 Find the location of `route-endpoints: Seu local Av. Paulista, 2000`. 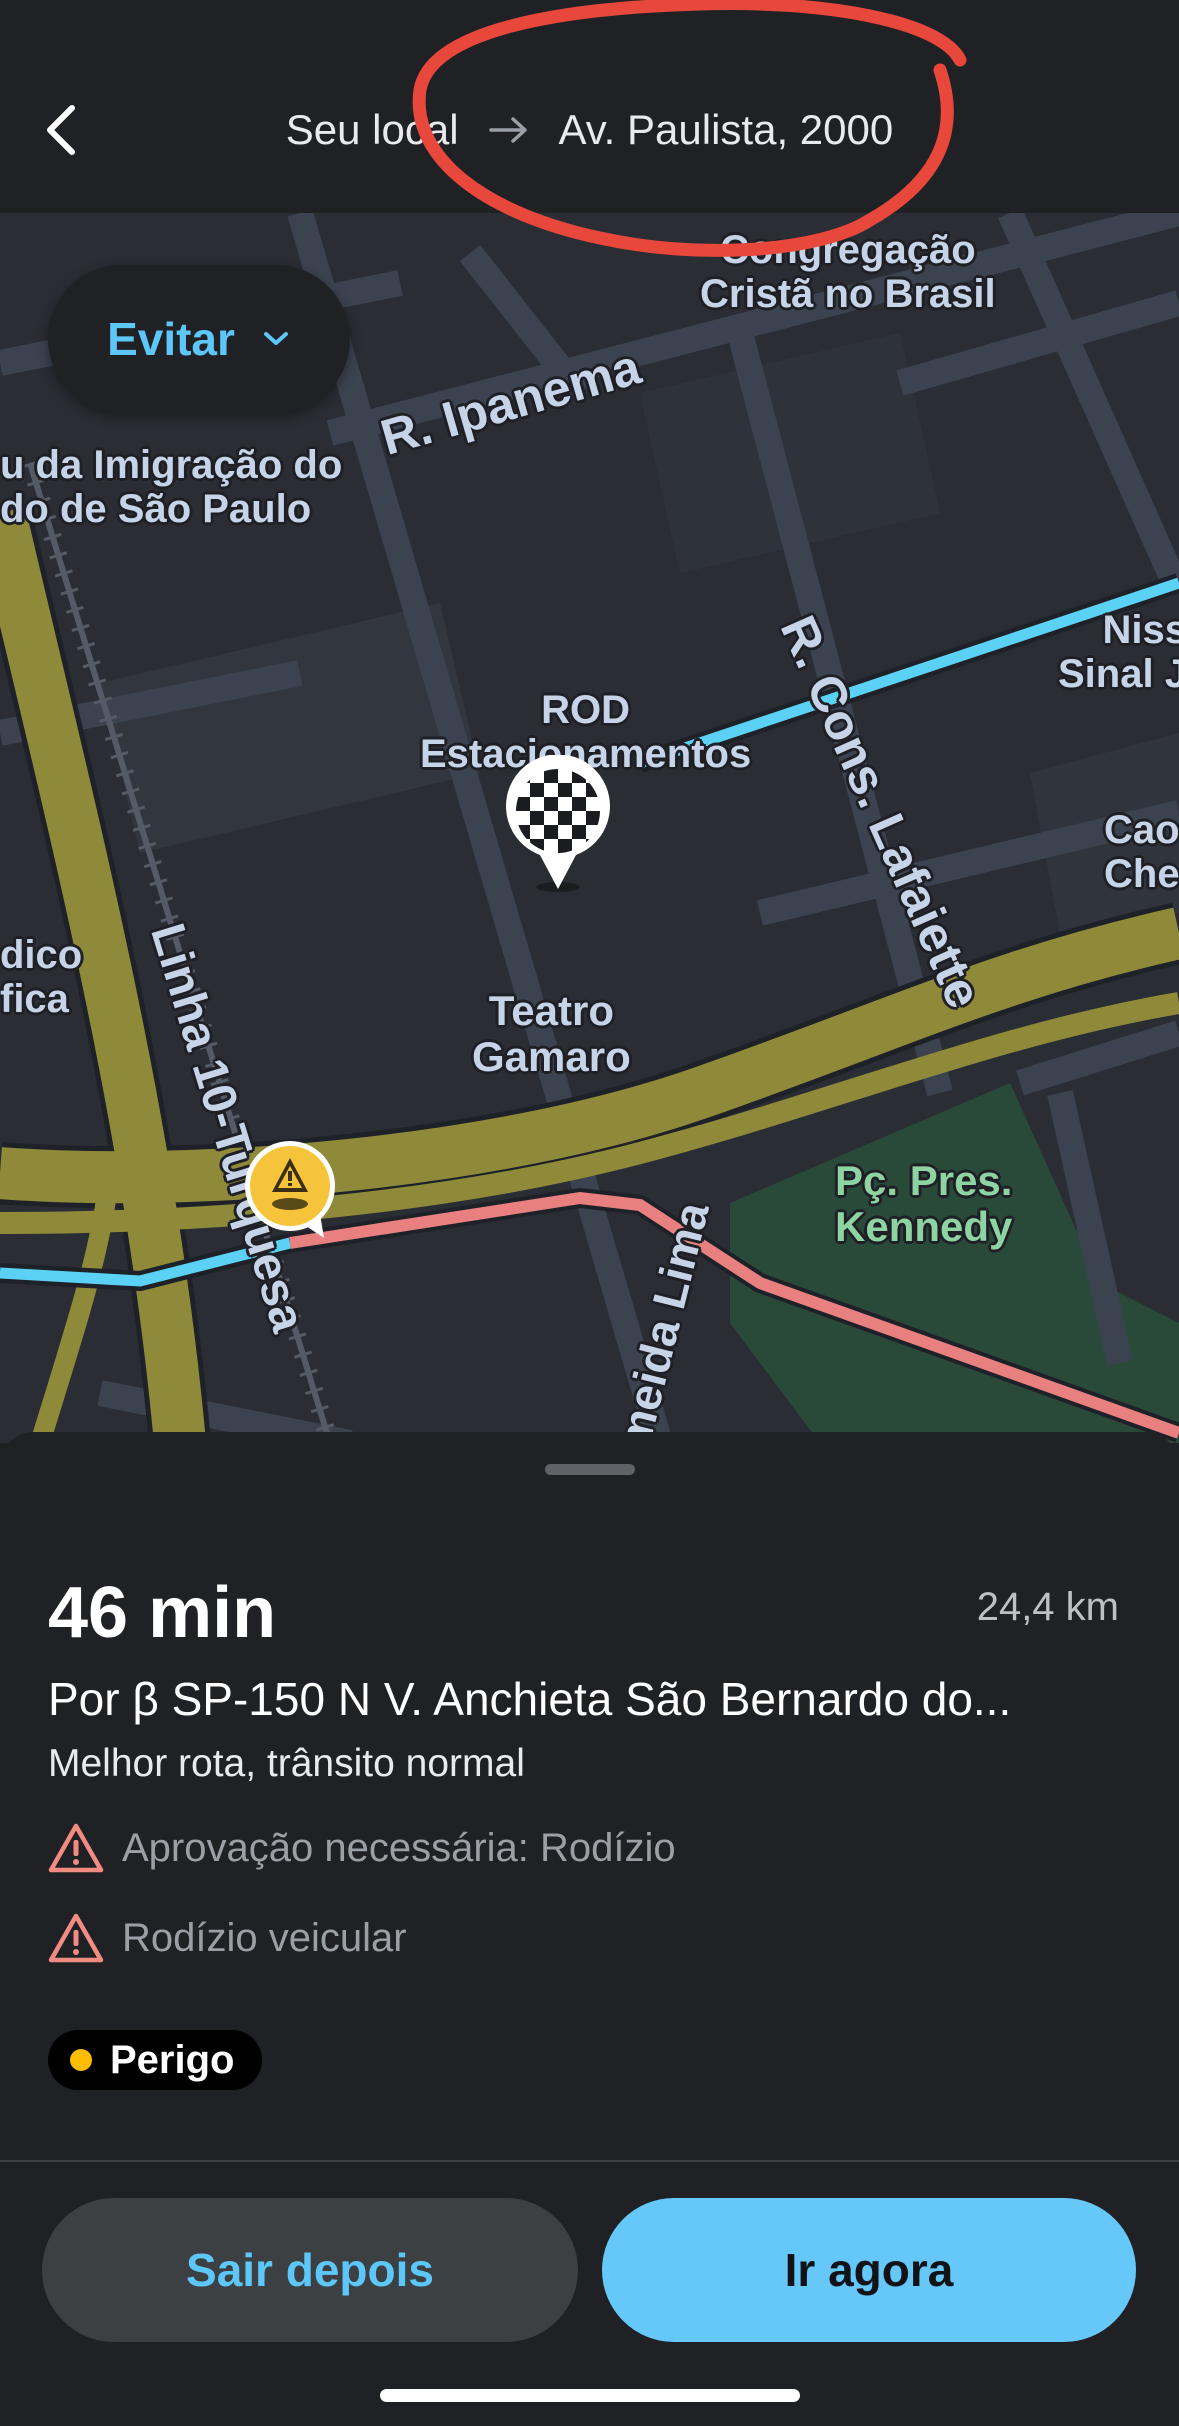

route-endpoints: Seu local Av. Paulista, 2000 is located at coordinates (589, 130).